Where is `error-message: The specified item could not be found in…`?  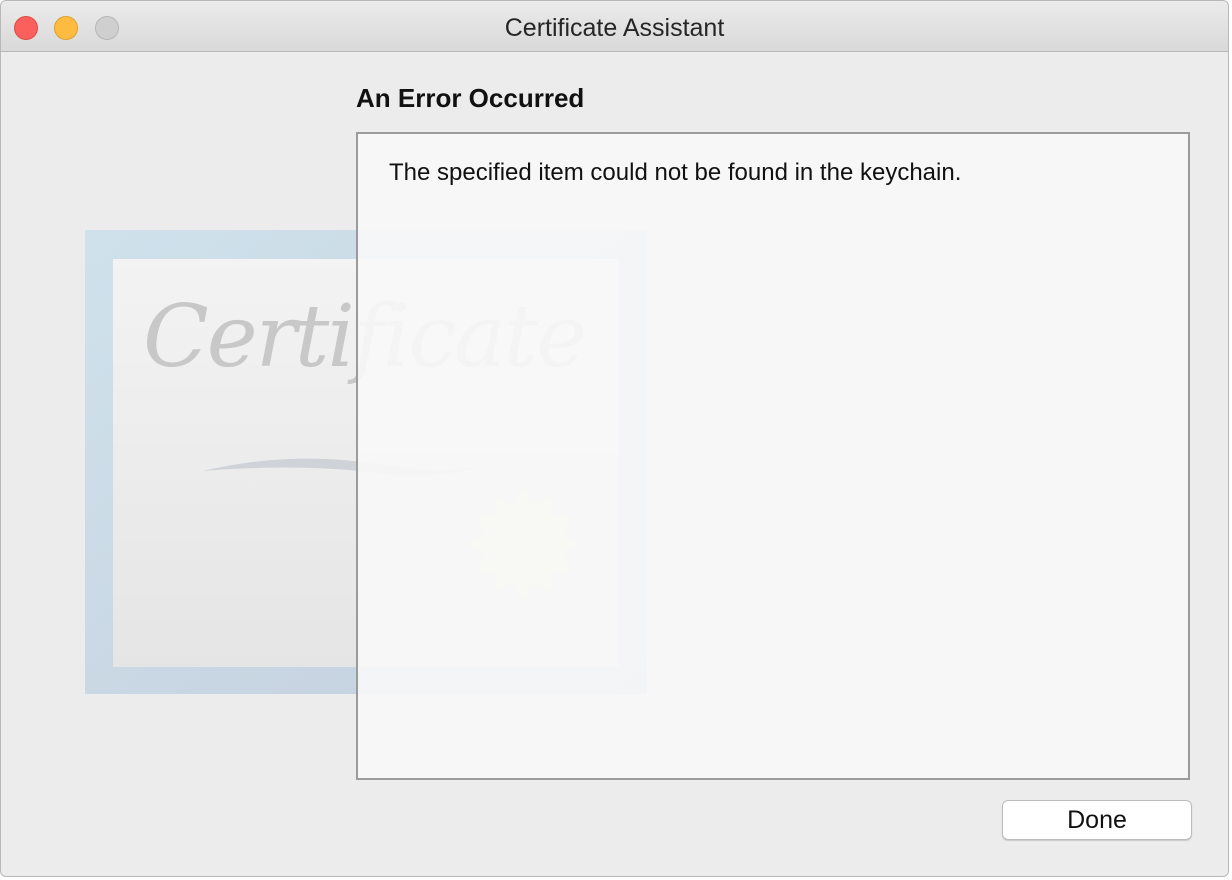 error-message: The specified item could not be found in… is located at coordinates (675, 172).